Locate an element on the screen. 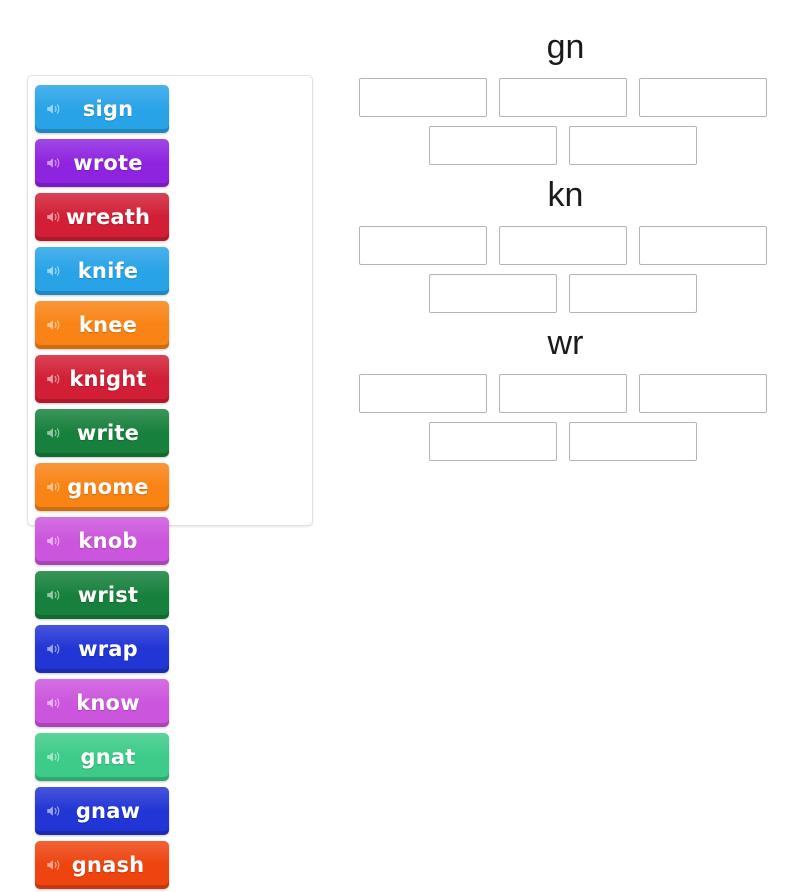 Image resolution: width=800 pixels, height=892 pixels. category-group: kn is located at coordinates (562, 245).